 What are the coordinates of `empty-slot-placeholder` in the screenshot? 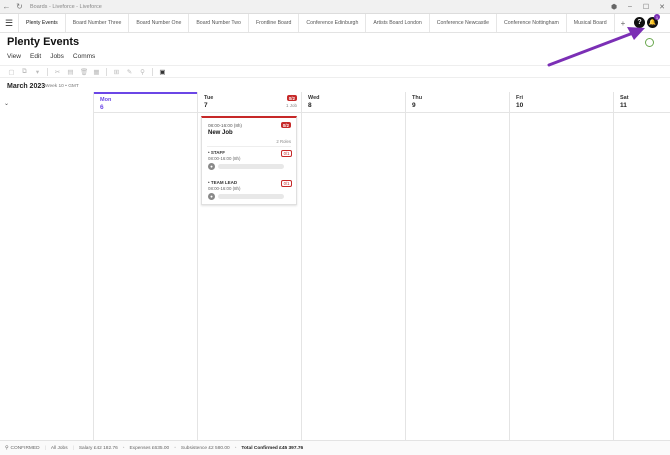 It's located at (251, 166).